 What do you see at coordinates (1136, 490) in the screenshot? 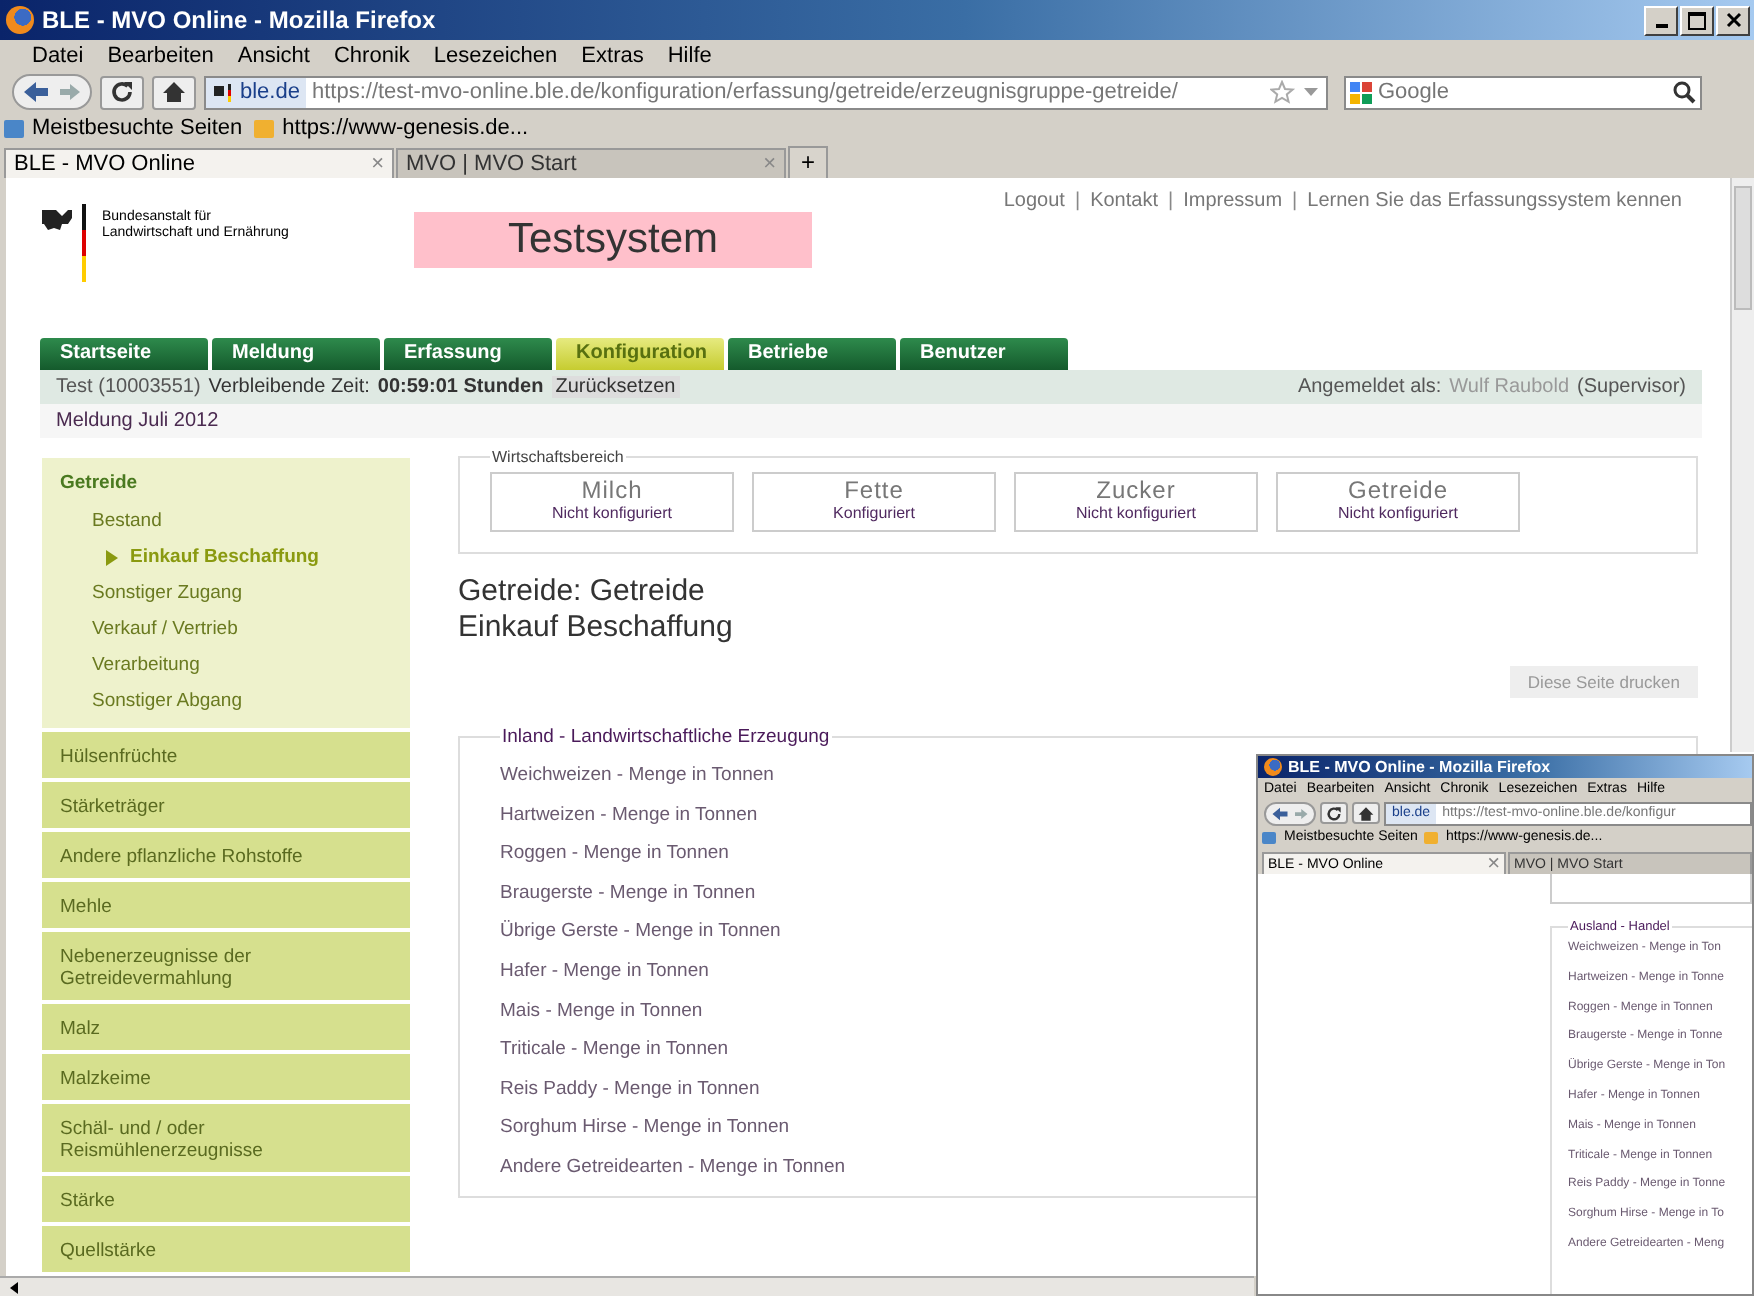
I see `sector-name: Zucker` at bounding box center [1136, 490].